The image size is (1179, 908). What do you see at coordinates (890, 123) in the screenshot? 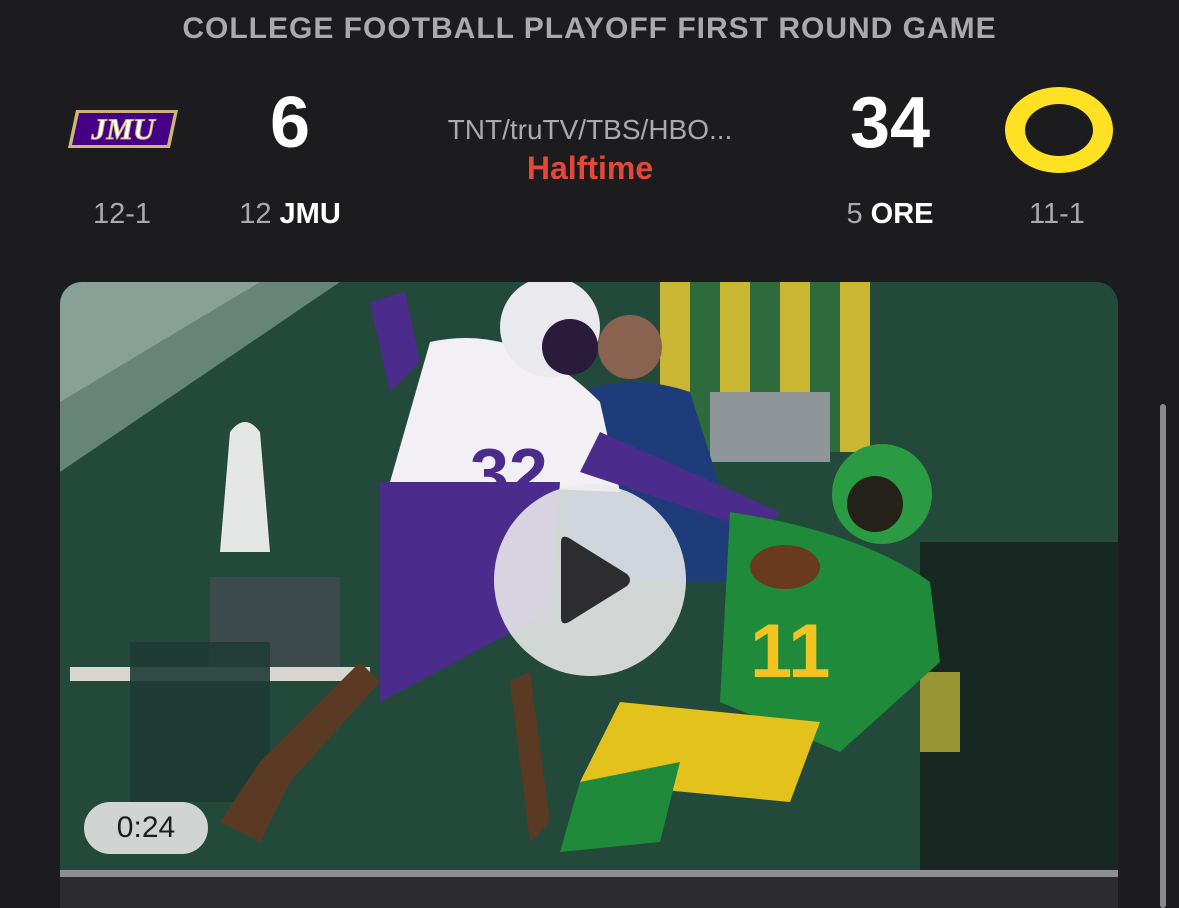
I see `home-score: 34` at bounding box center [890, 123].